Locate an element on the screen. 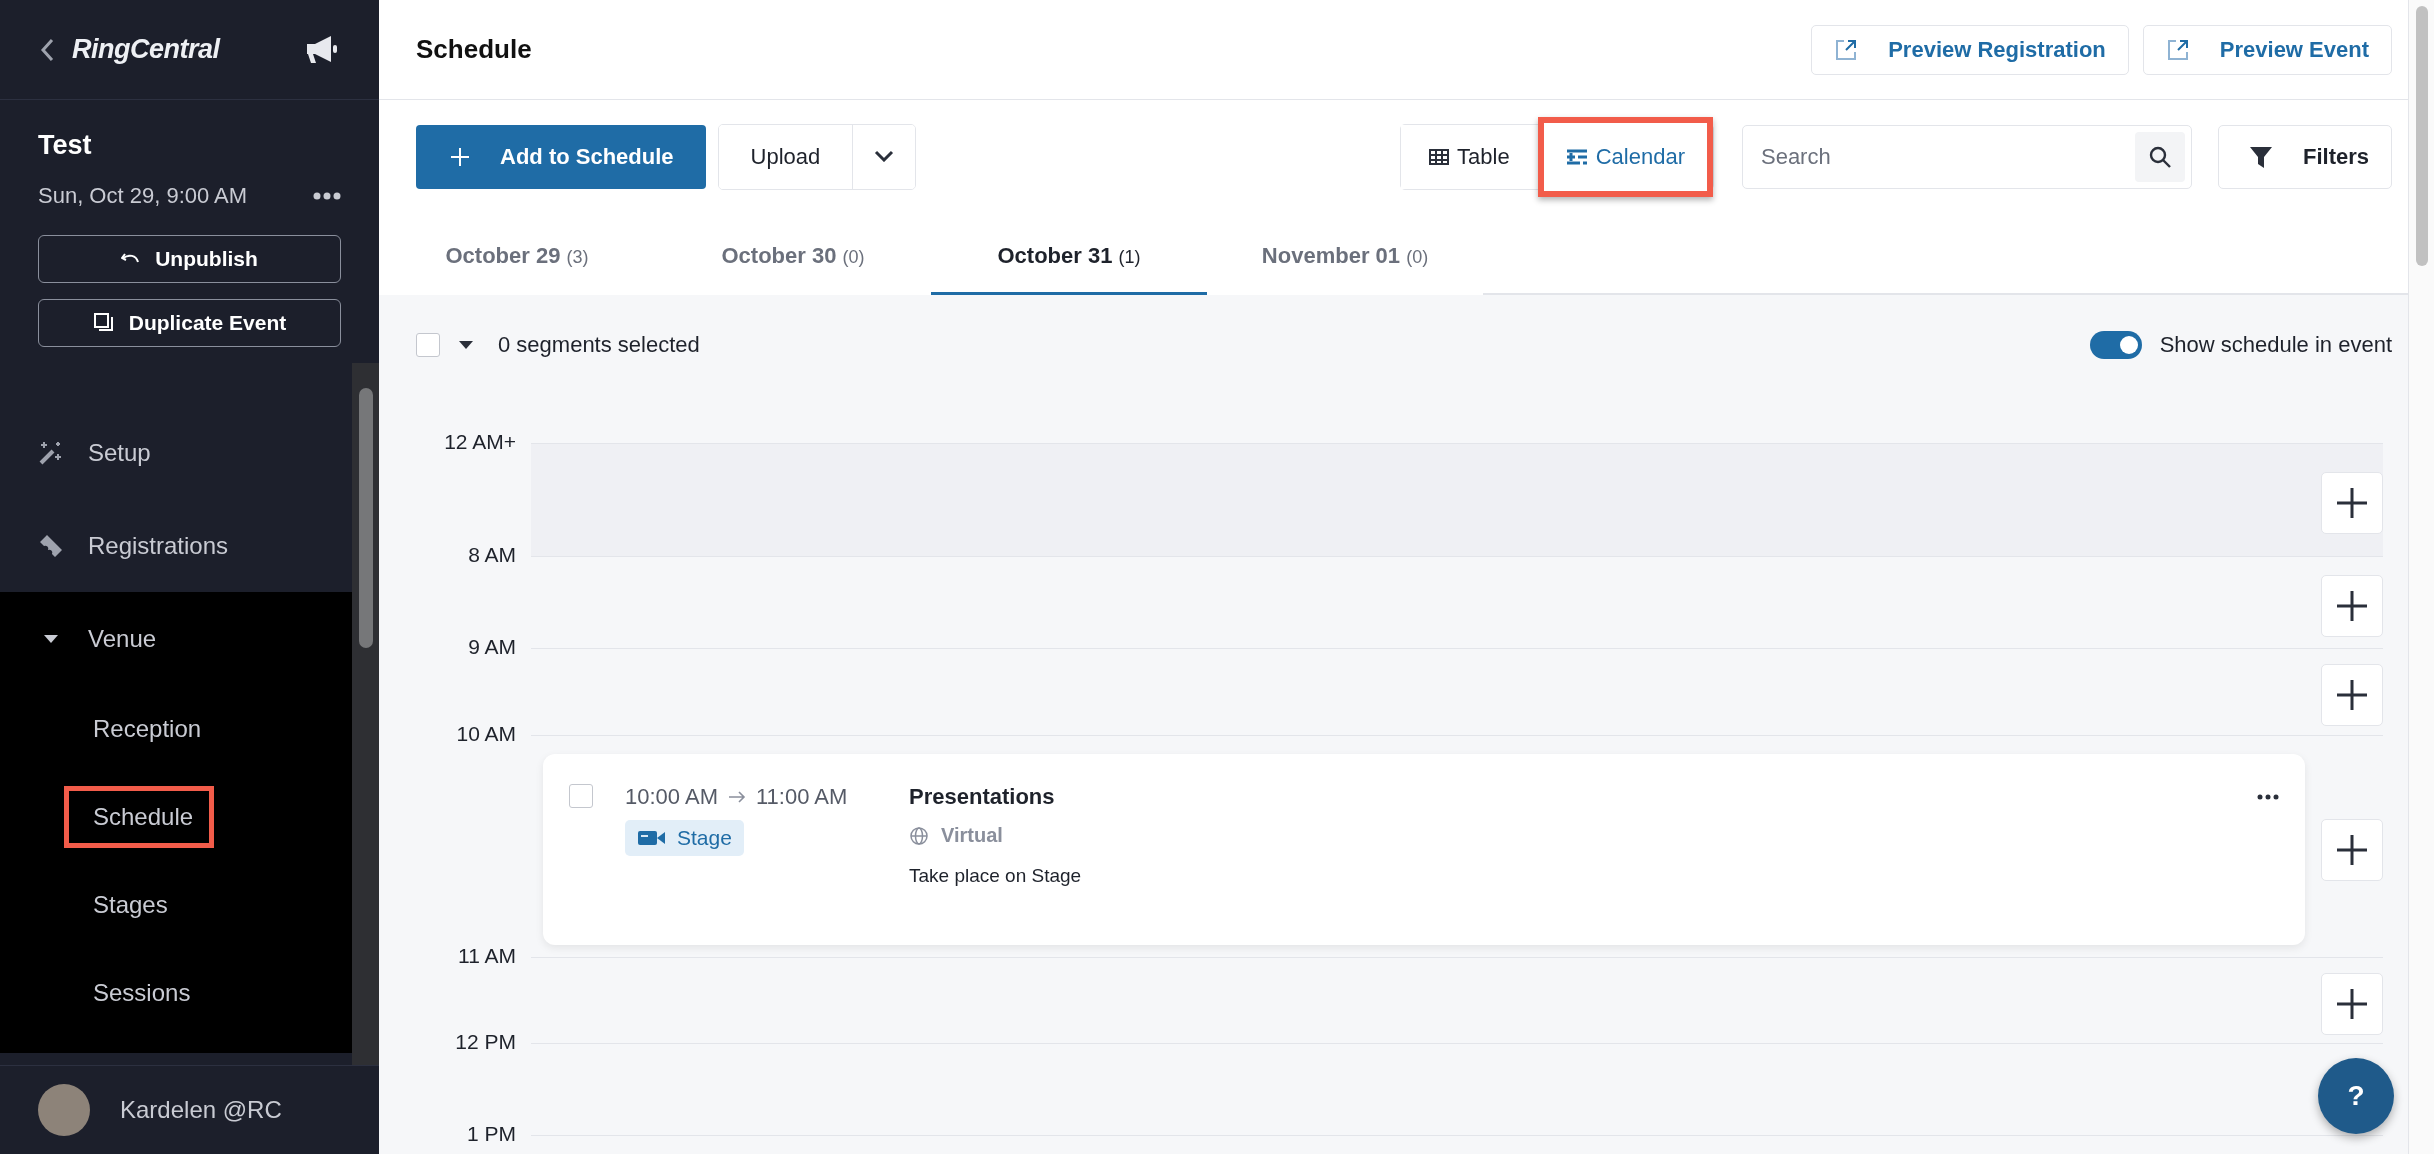 The image size is (2434, 1154). time-label: 12 AM+ is located at coordinates (479, 442).